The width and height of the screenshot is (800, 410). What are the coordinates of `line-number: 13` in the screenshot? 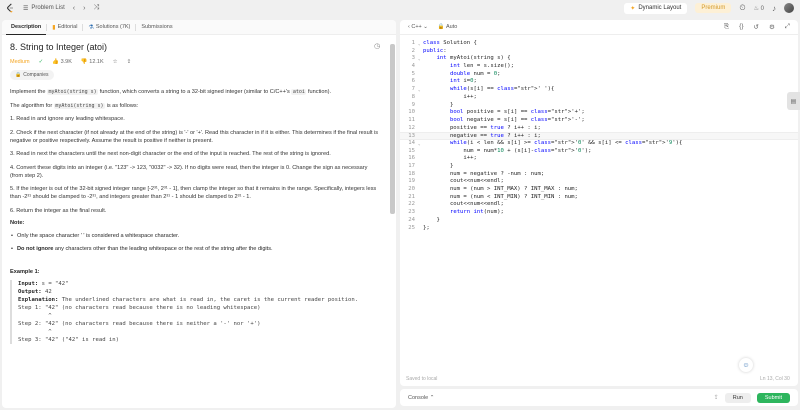 It's located at (411, 136).